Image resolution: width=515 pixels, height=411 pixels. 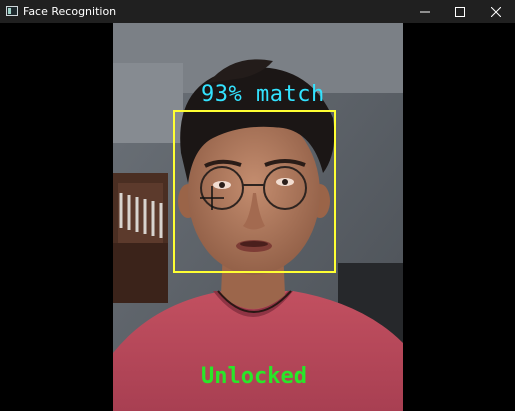 I want to click on maximize-icon, so click(x=460, y=11).